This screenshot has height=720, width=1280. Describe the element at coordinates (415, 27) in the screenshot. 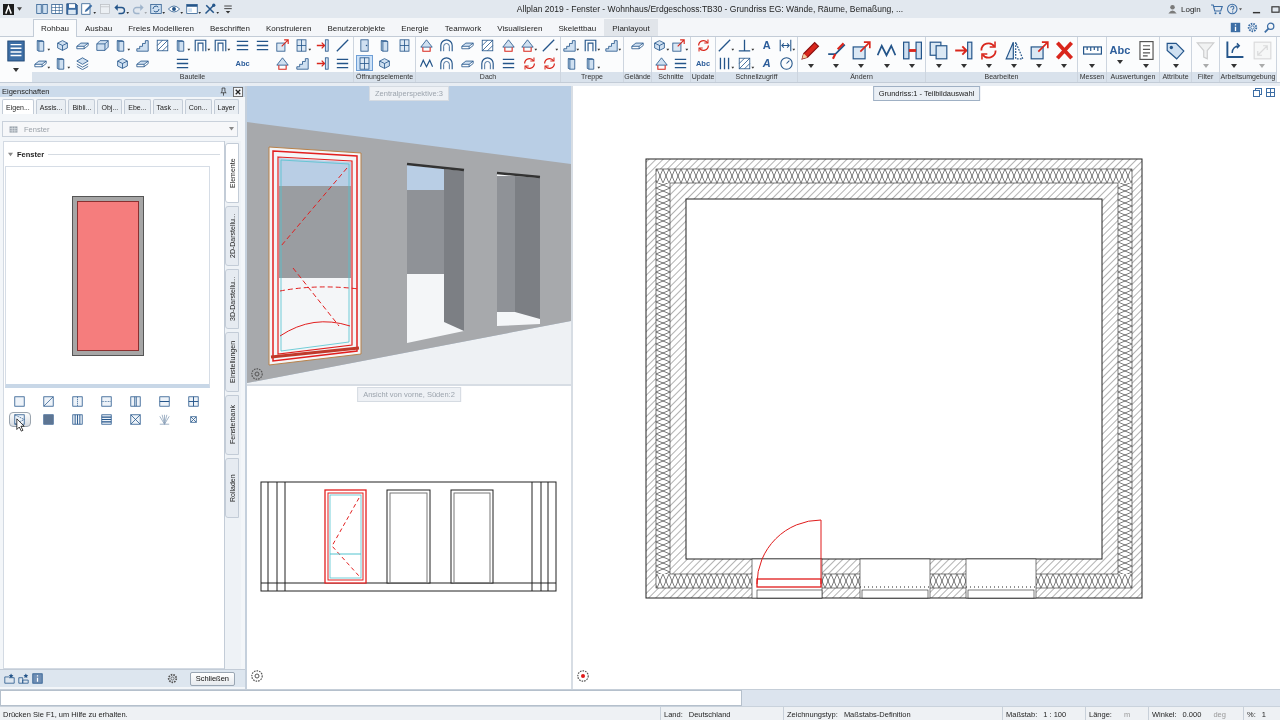

I see `ribbon-tab: Energie` at that location.